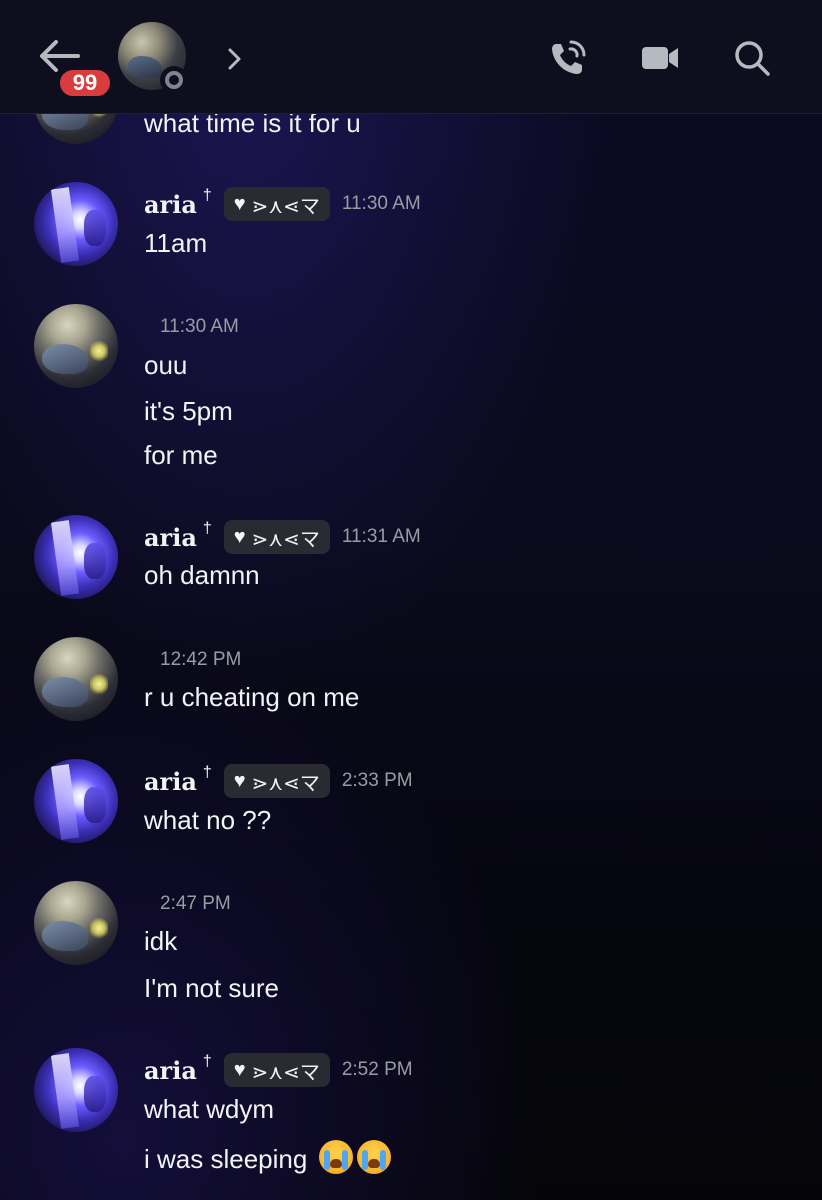 This screenshot has width=822, height=1200. I want to click on unread-badge: 99, so click(85, 83).